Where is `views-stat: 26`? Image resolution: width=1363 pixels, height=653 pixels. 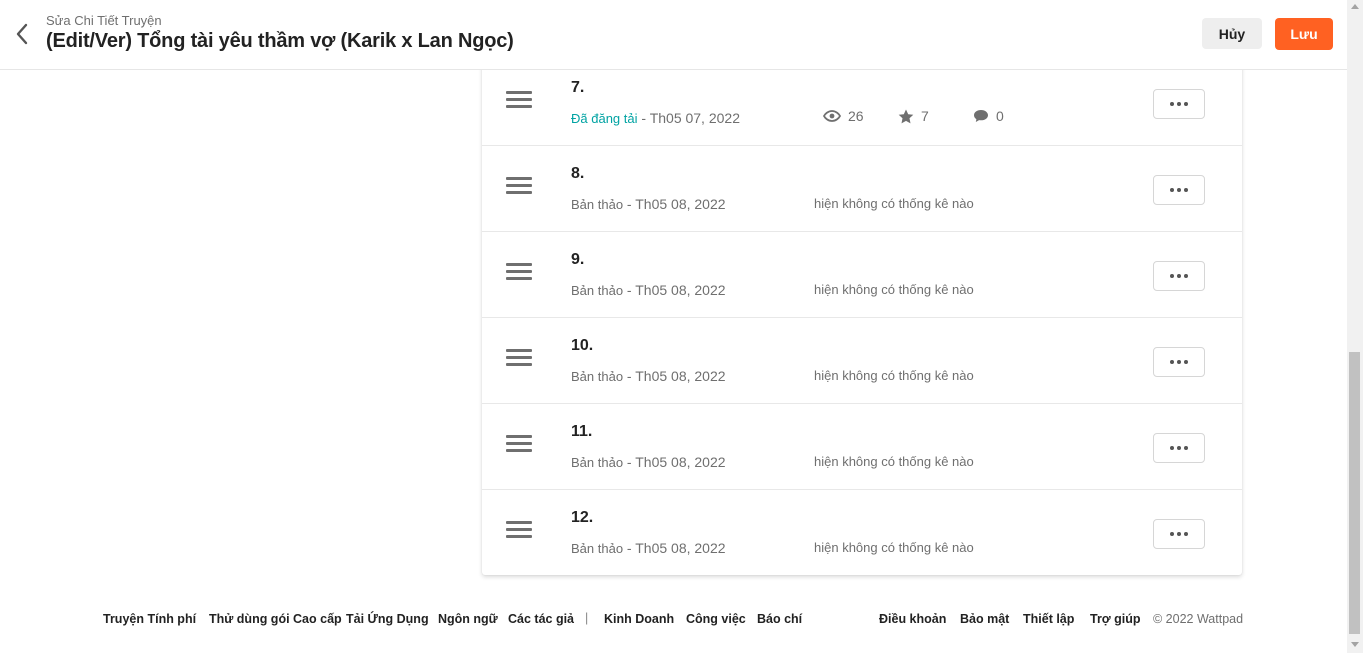 views-stat: 26 is located at coordinates (843, 116).